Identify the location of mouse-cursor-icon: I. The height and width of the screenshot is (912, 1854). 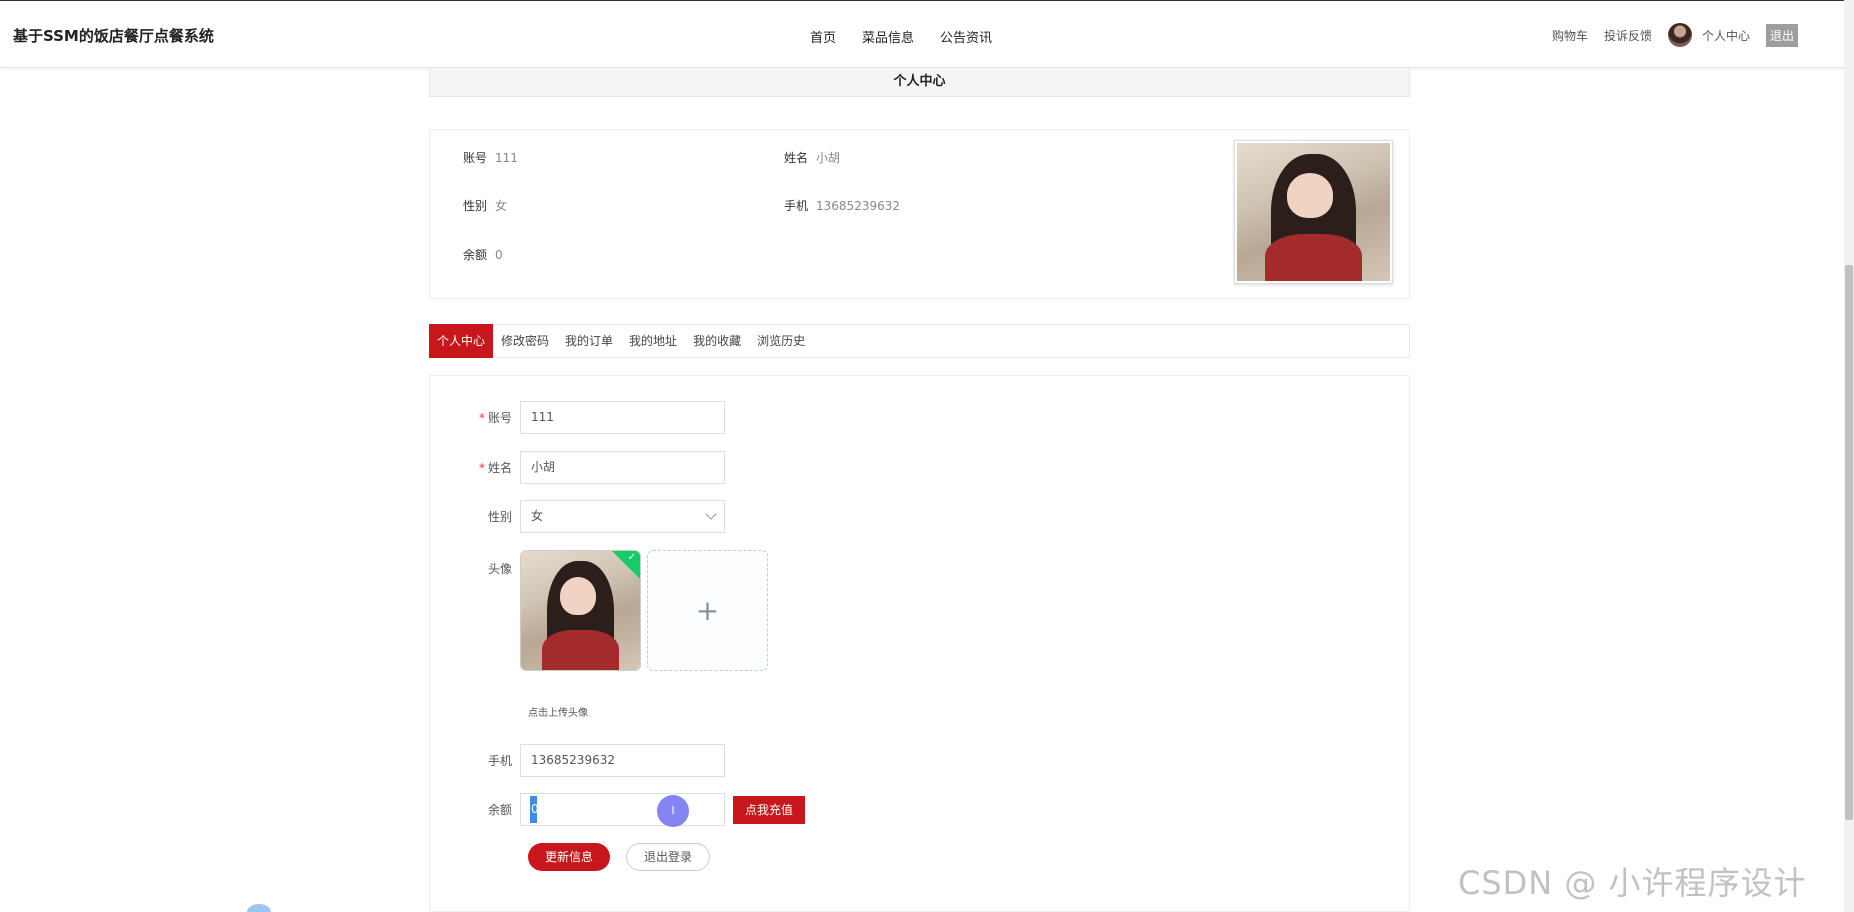
(673, 811).